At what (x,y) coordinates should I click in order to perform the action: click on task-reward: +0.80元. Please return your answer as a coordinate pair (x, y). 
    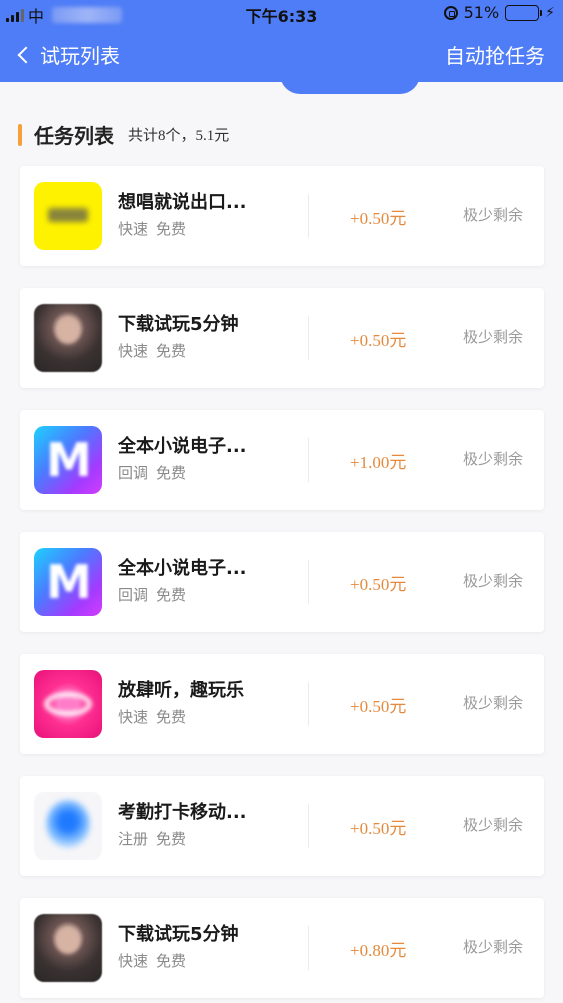
    Looking at the image, I should click on (378, 950).